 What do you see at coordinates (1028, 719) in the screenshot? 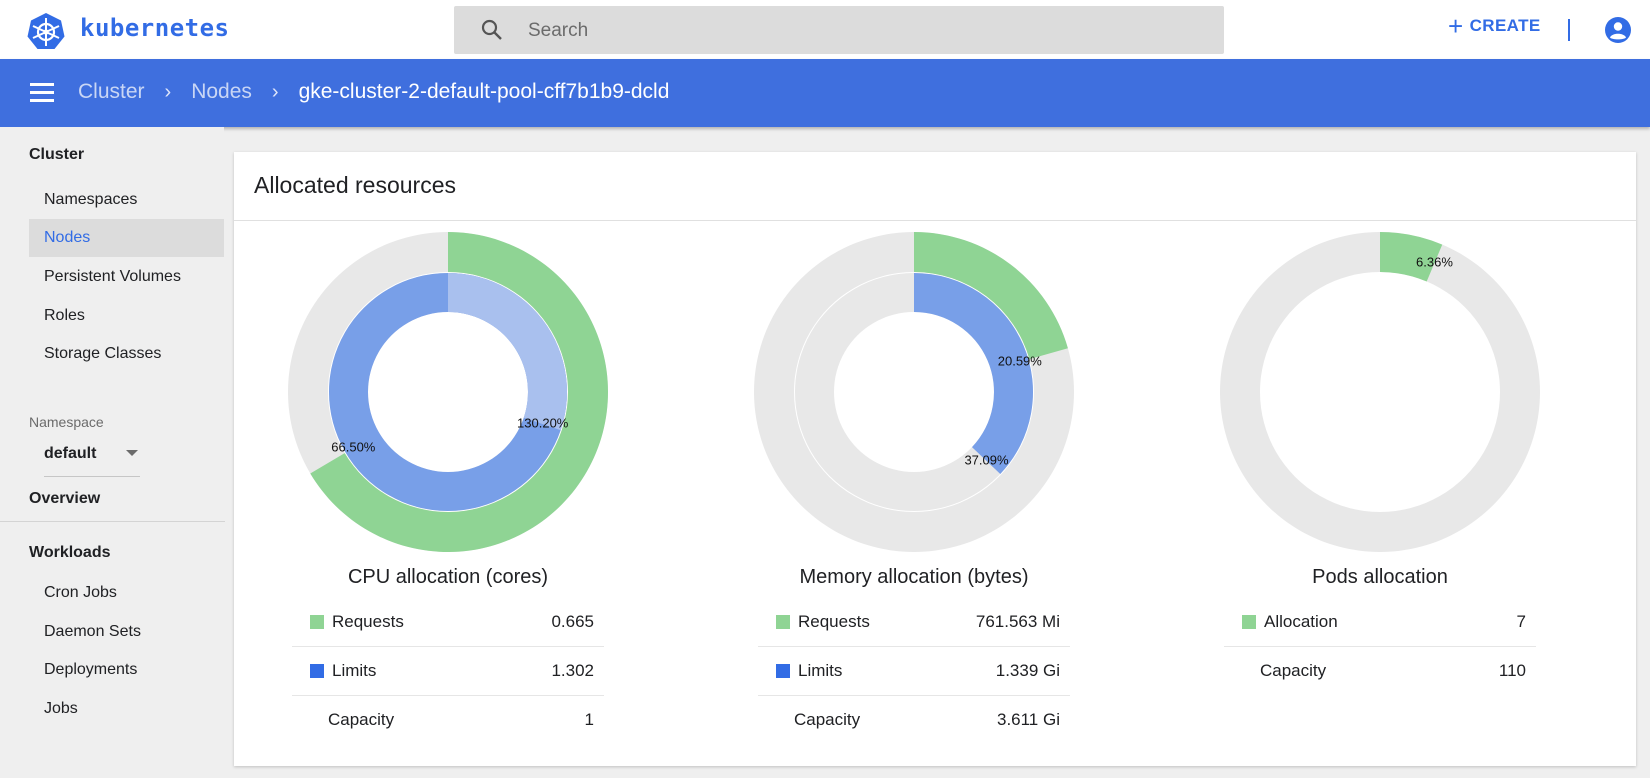
I see `legend-value: 3.611 Gi` at bounding box center [1028, 719].